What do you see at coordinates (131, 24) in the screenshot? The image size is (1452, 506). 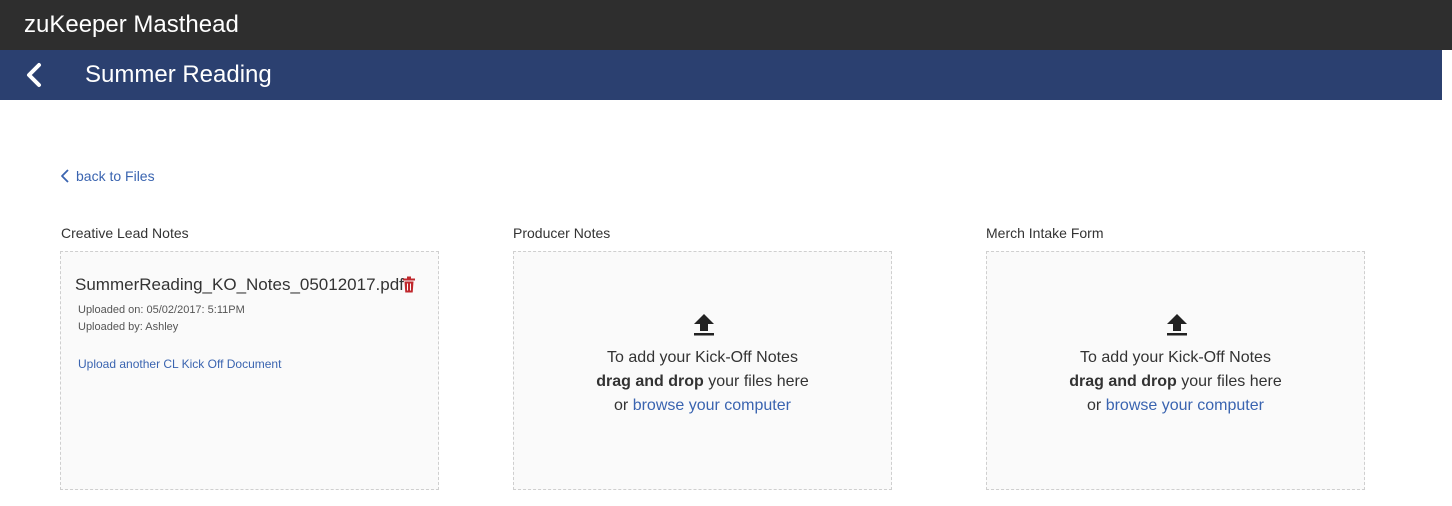 I see `masthead-title: zuKeeper Masthead` at bounding box center [131, 24].